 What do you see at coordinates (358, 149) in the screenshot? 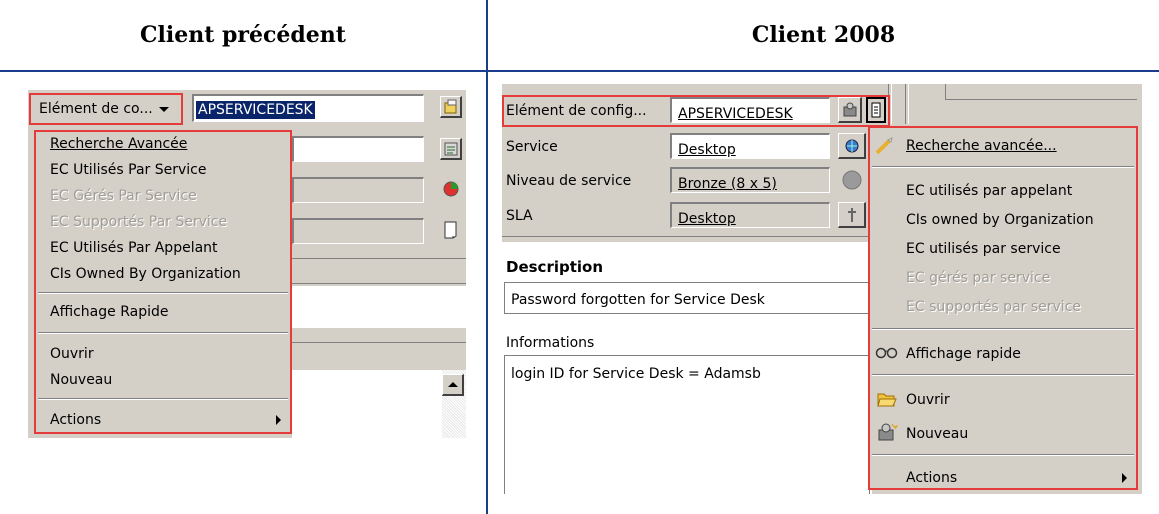
I see `service-field` at bounding box center [358, 149].